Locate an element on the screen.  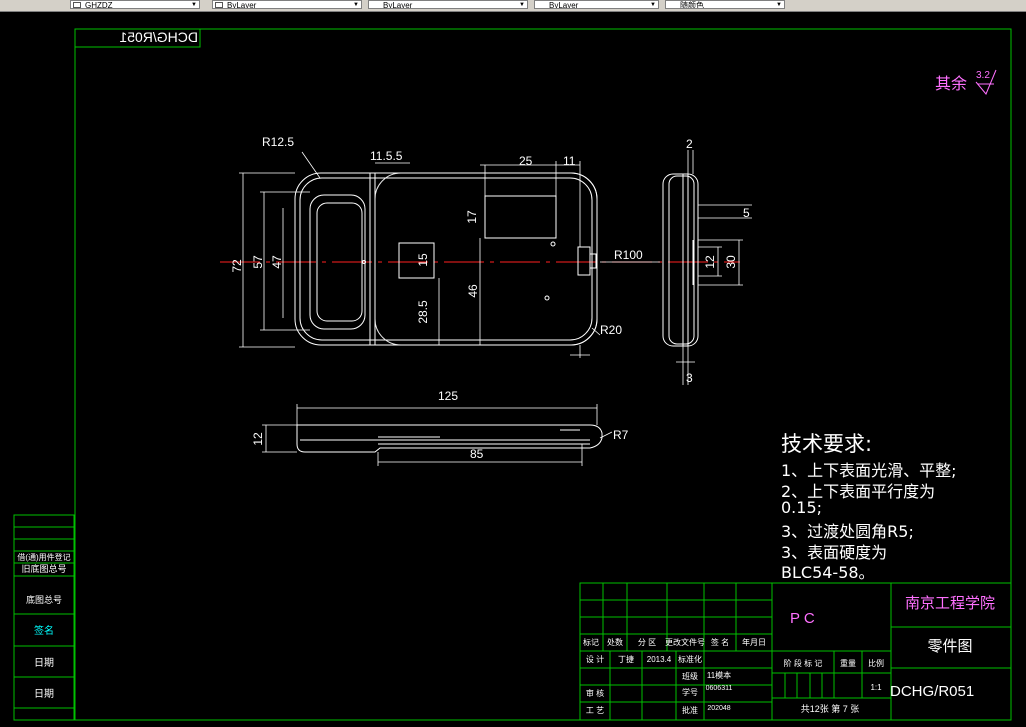
strip-label-6: 日期 is located at coordinates (44, 694).